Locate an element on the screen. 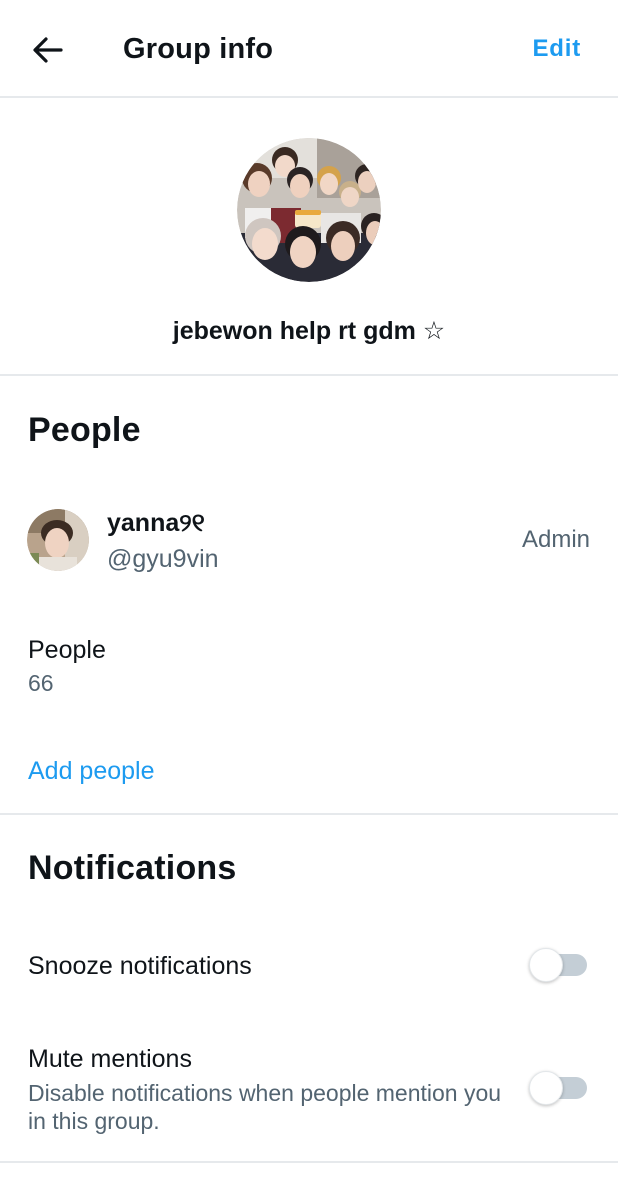 Image resolution: width=618 pixels, height=1200 pixels. add-people-button: Add people is located at coordinates (91, 771).